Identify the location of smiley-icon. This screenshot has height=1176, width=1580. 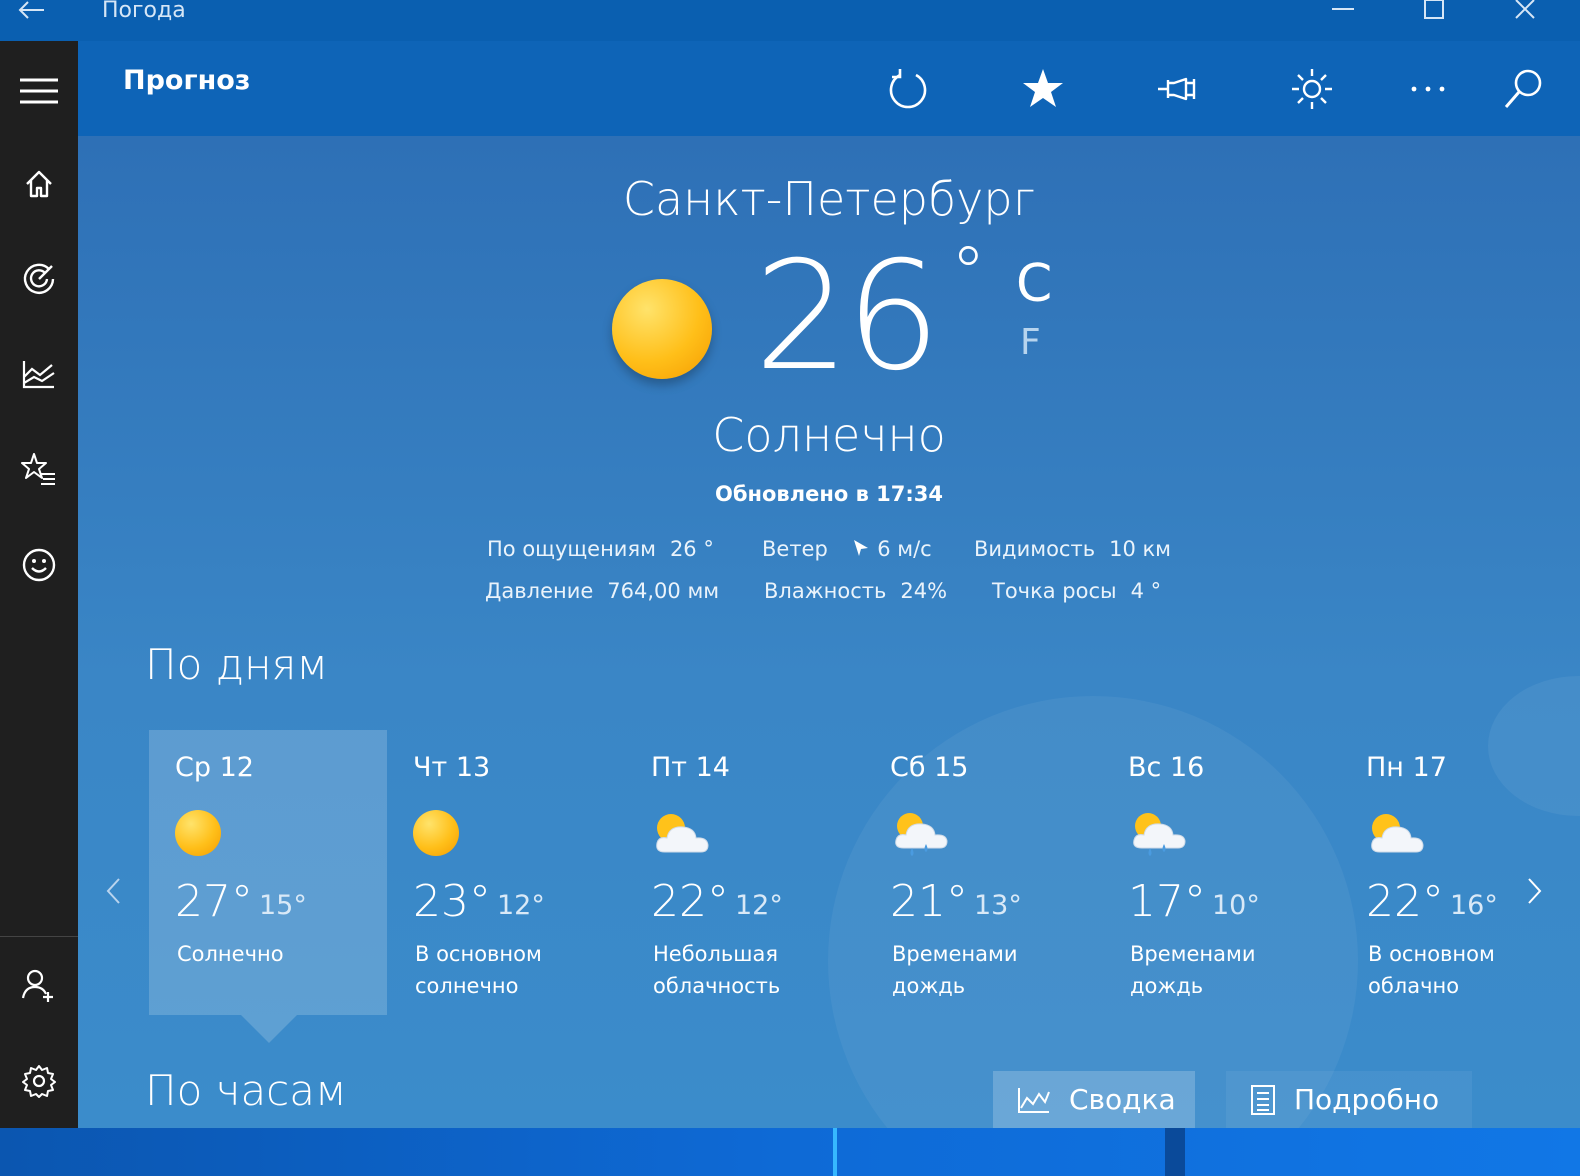
(39, 565).